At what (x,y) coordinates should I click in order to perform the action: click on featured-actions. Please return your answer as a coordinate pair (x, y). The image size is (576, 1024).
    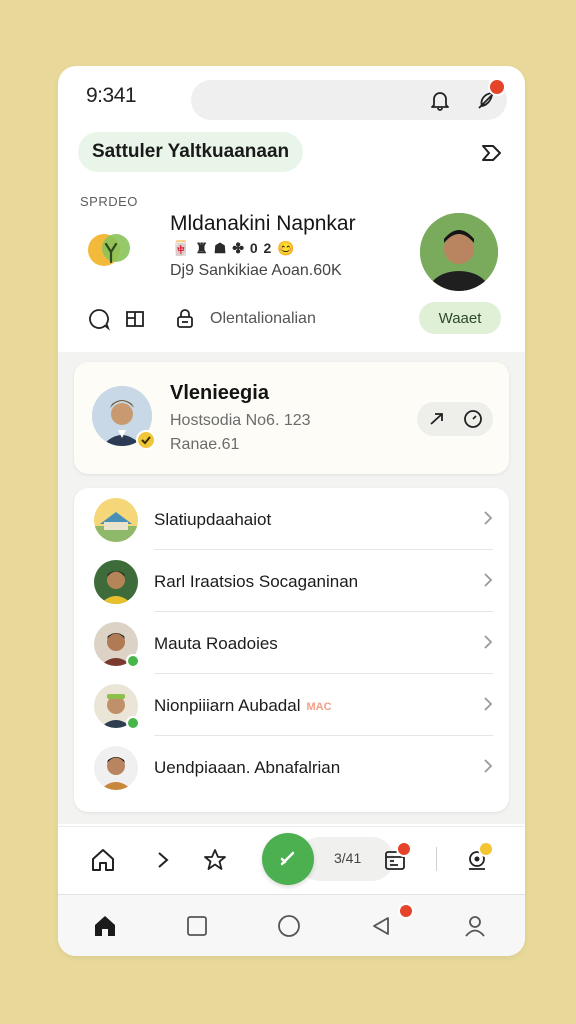
    Looking at the image, I should click on (455, 419).